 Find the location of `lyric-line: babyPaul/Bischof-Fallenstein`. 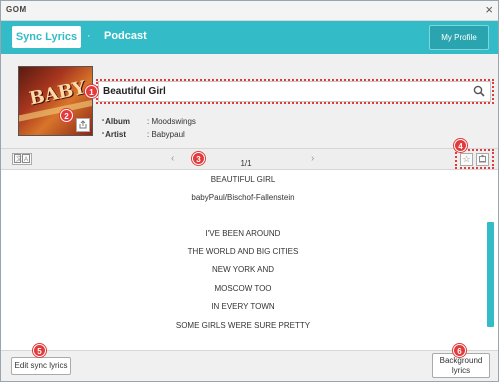

lyric-line: babyPaul/Bischof-Fallenstein is located at coordinates (243, 197).